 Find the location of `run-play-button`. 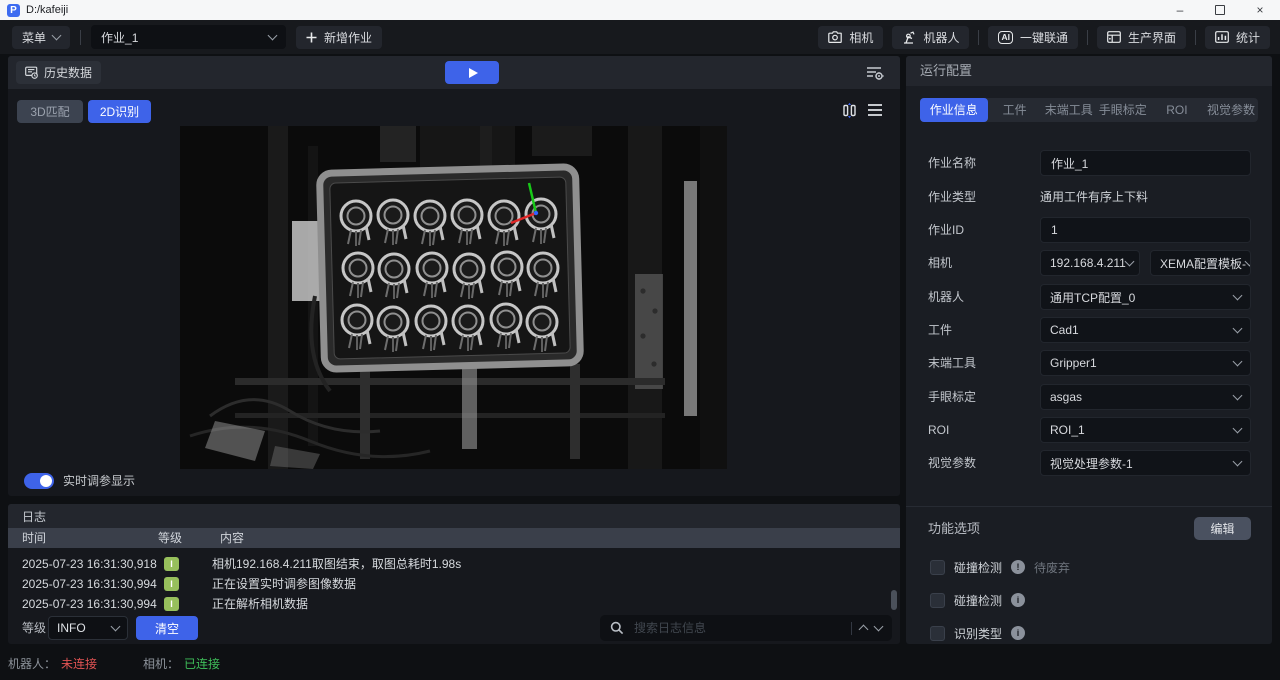

run-play-button is located at coordinates (472, 72).